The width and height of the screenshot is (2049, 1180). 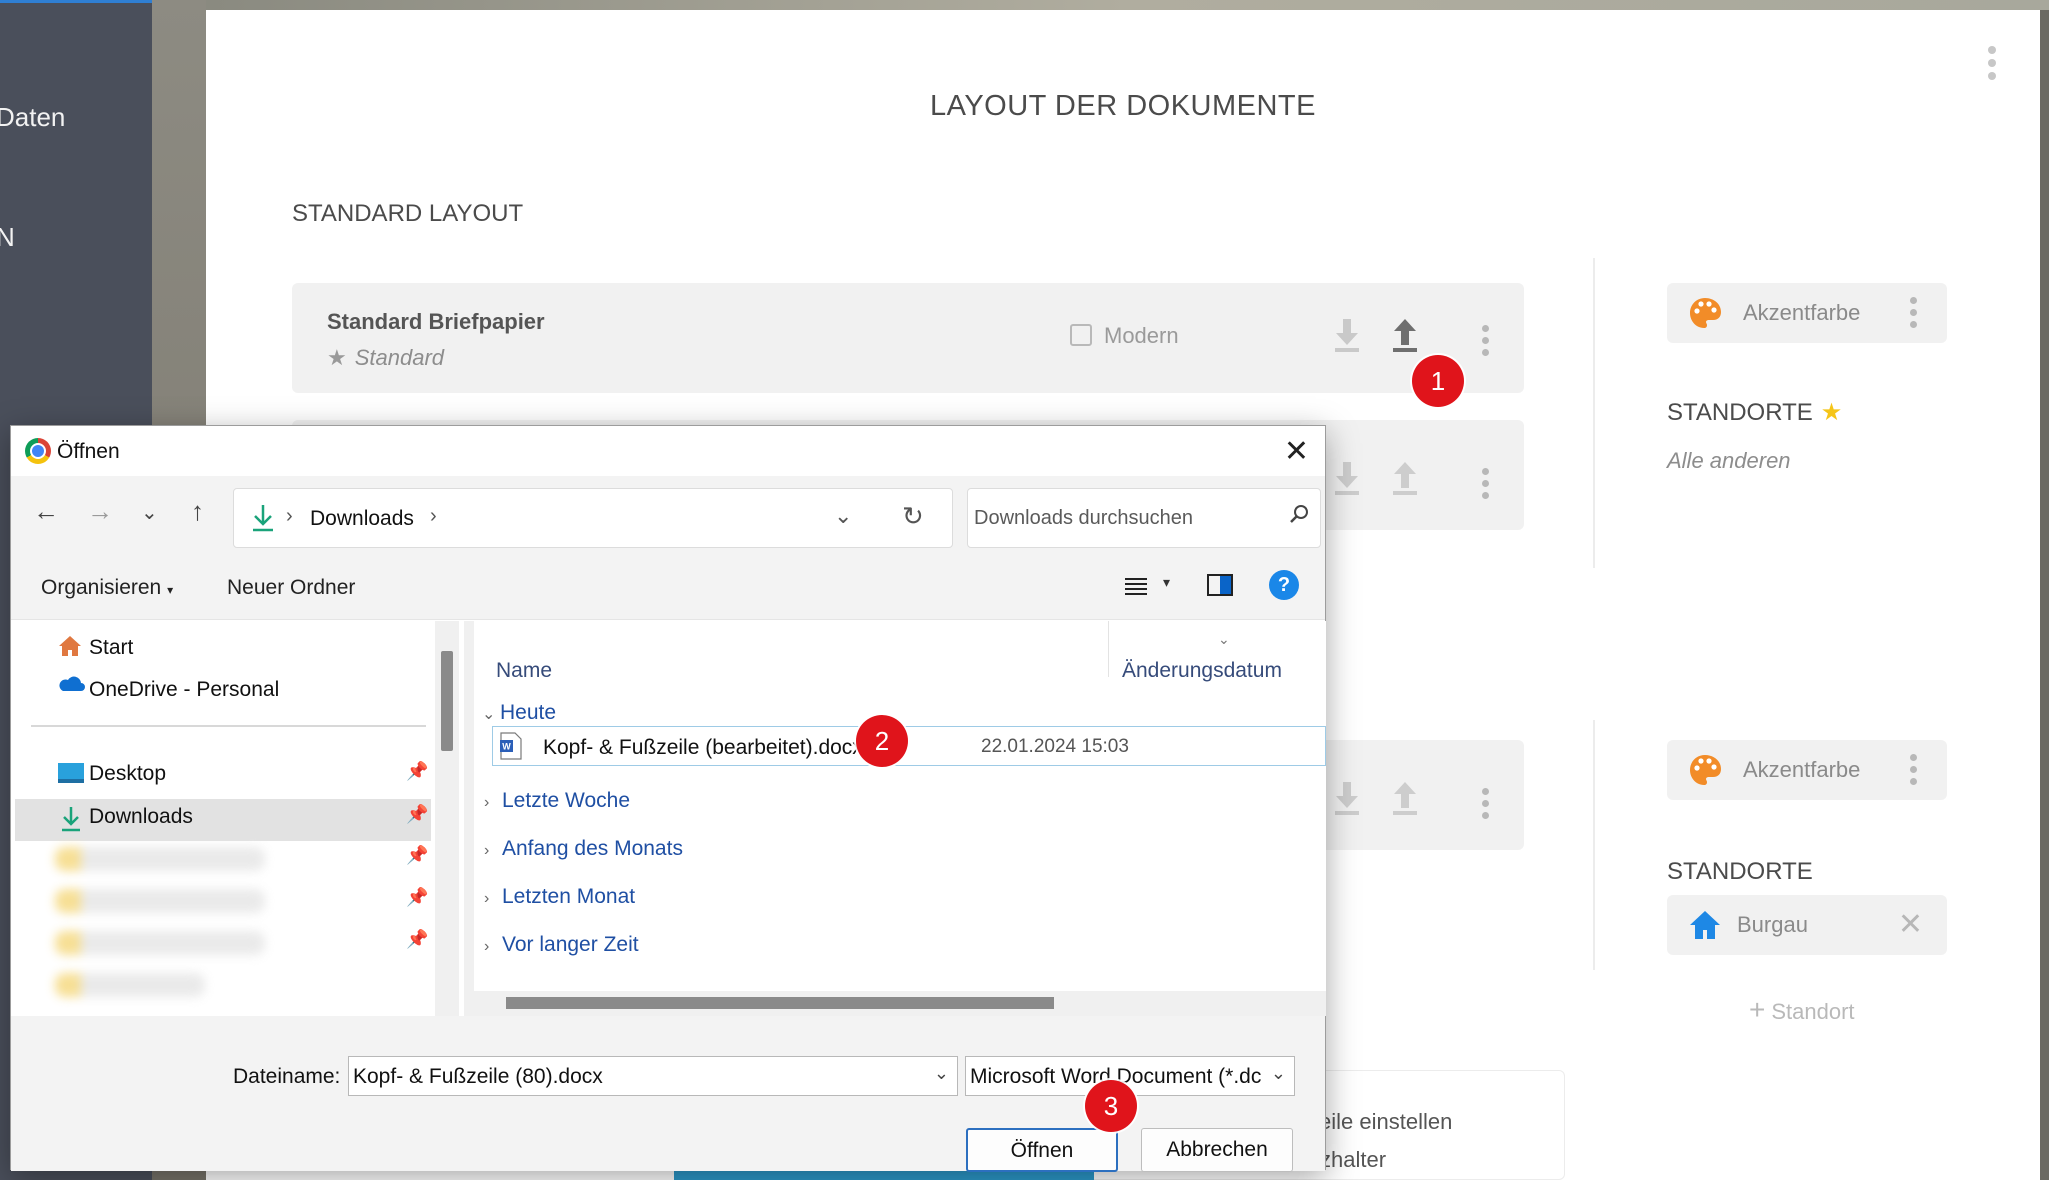 What do you see at coordinates (88, 451) in the screenshot?
I see `dialog-title: Öffnen` at bounding box center [88, 451].